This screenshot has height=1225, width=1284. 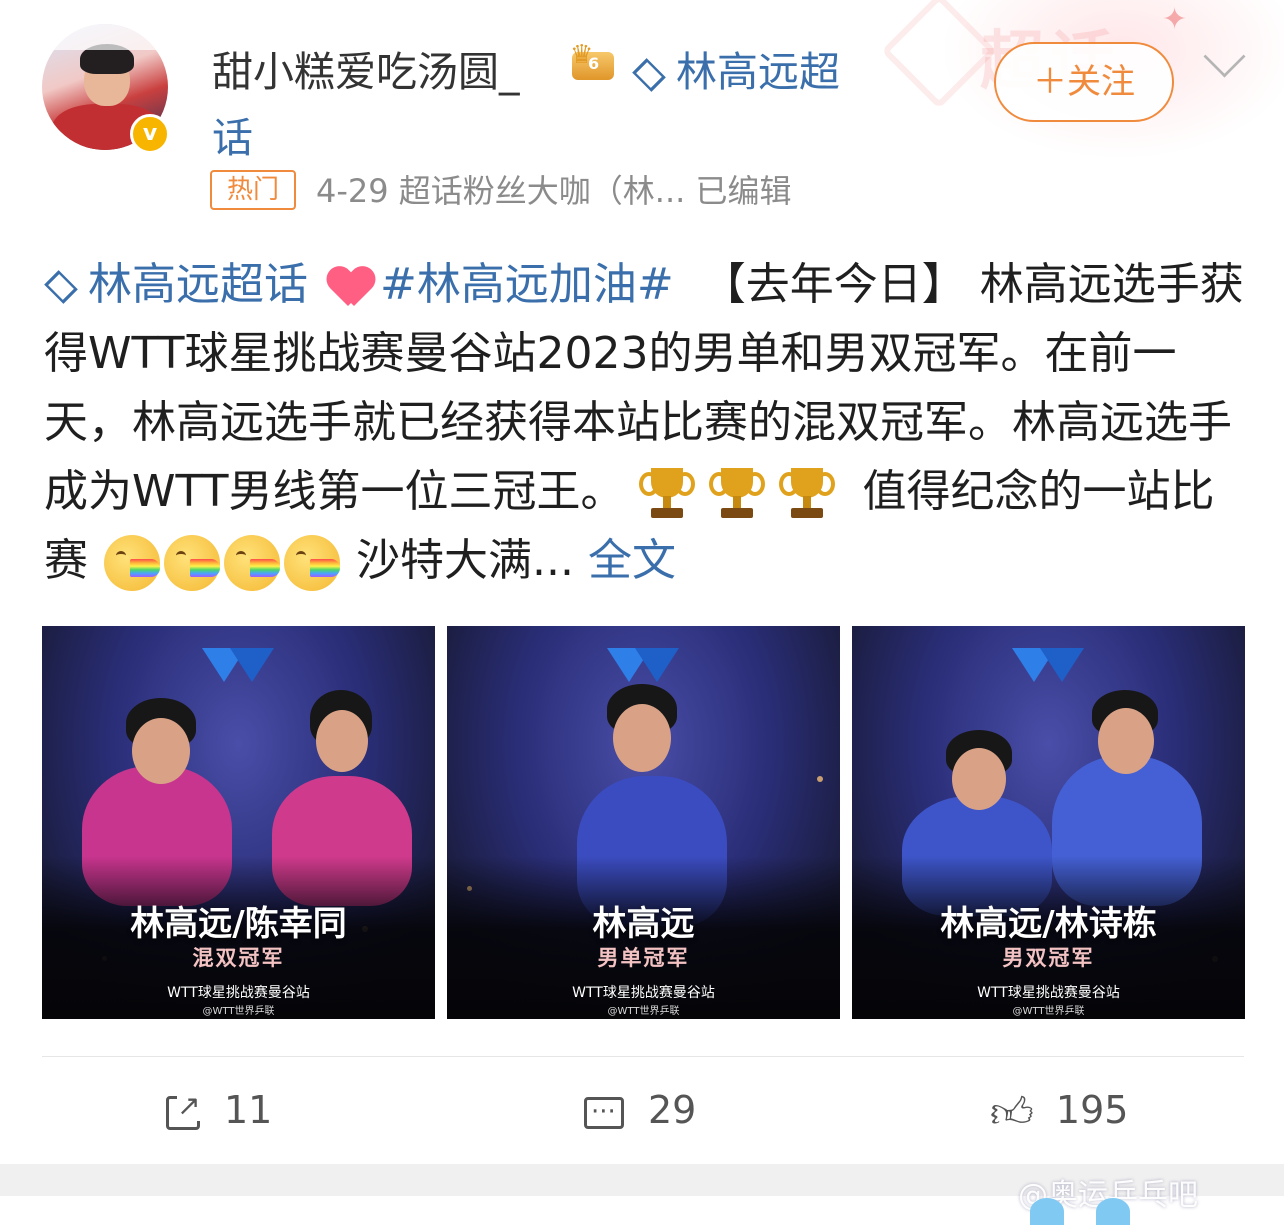 What do you see at coordinates (643, 924) in the screenshot?
I see `image-title: 林高远` at bounding box center [643, 924].